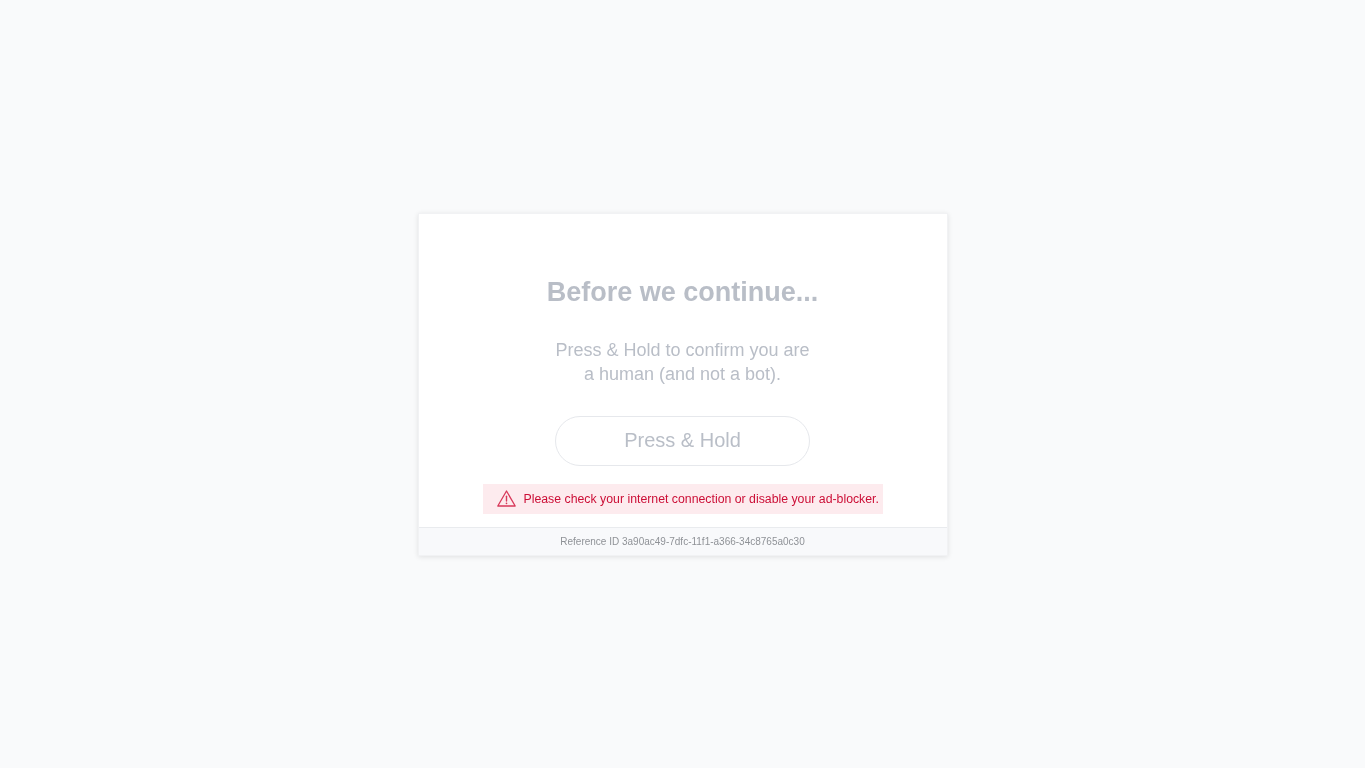 The height and width of the screenshot is (768, 1365). What do you see at coordinates (701, 498) in the screenshot?
I see `error-message: Please check your internet connection or disable your ad-blocker.` at bounding box center [701, 498].